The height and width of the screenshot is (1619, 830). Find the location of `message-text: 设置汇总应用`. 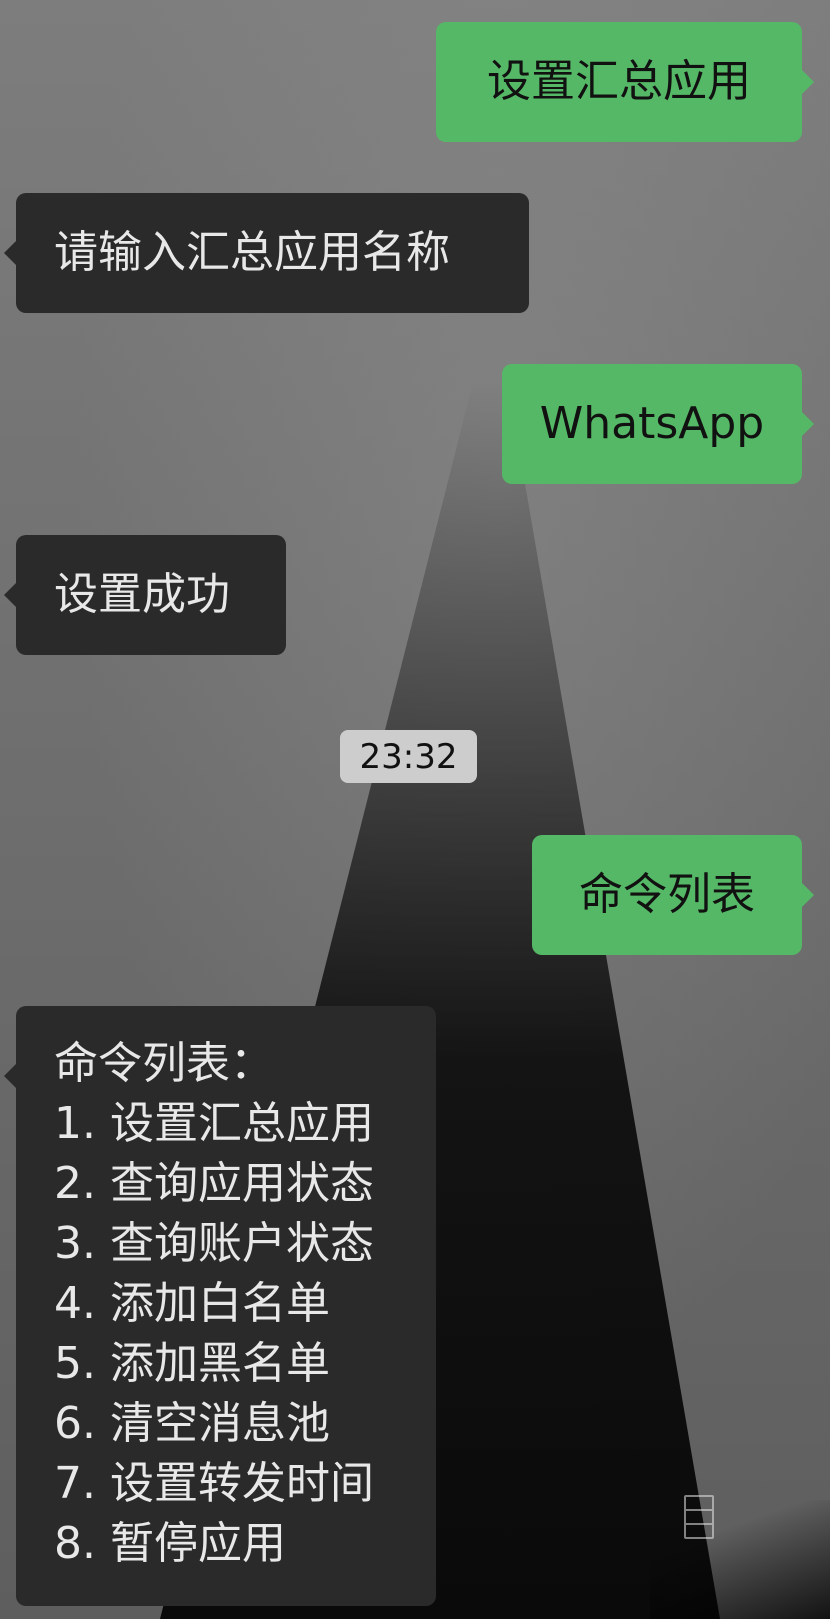

message-text: 设置汇总应用 is located at coordinates (619, 81).